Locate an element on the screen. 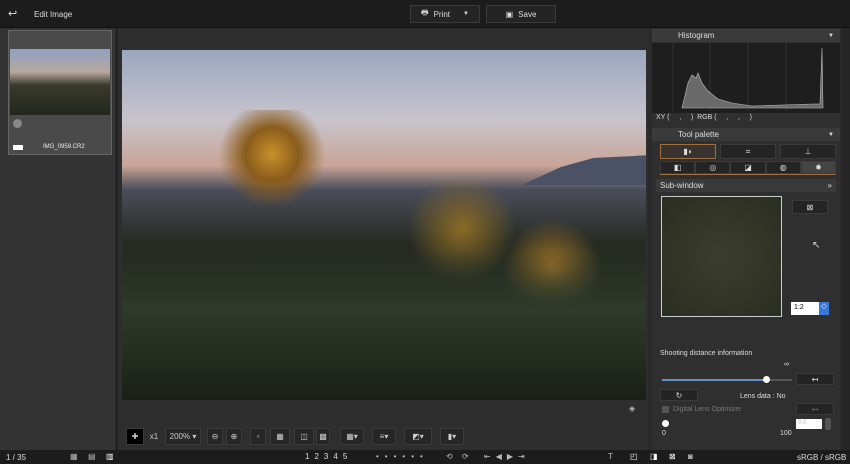  af-point-button: ▫ is located at coordinates (258, 436).